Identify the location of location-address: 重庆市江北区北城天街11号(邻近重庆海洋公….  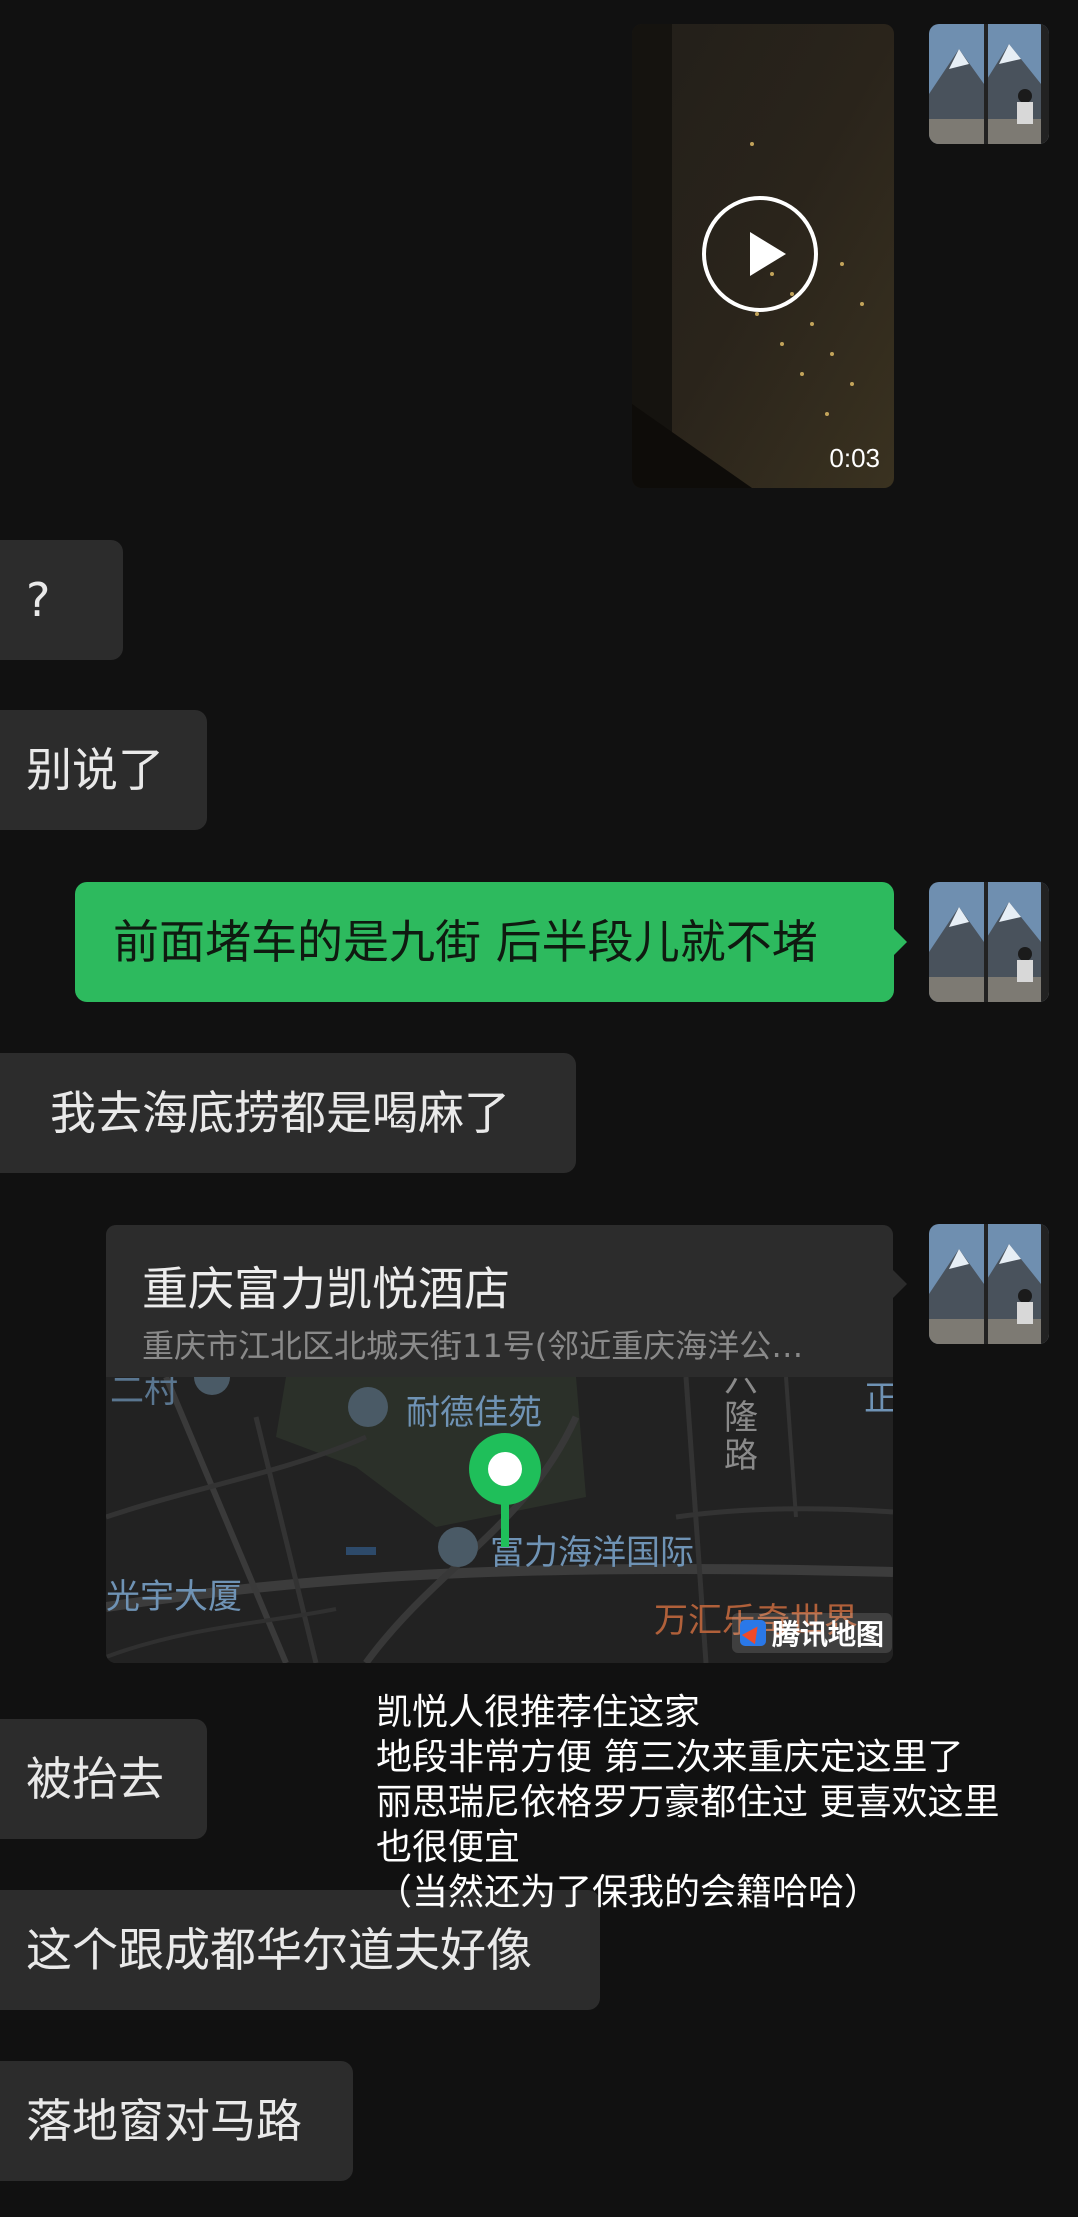
(473, 1346).